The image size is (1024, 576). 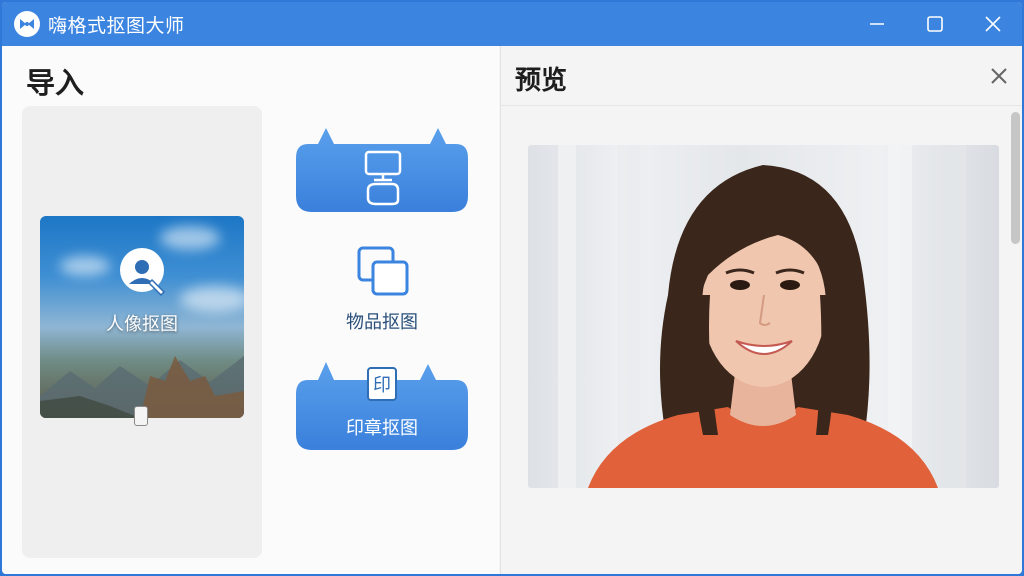 I want to click on window-controls, so click(x=935, y=24).